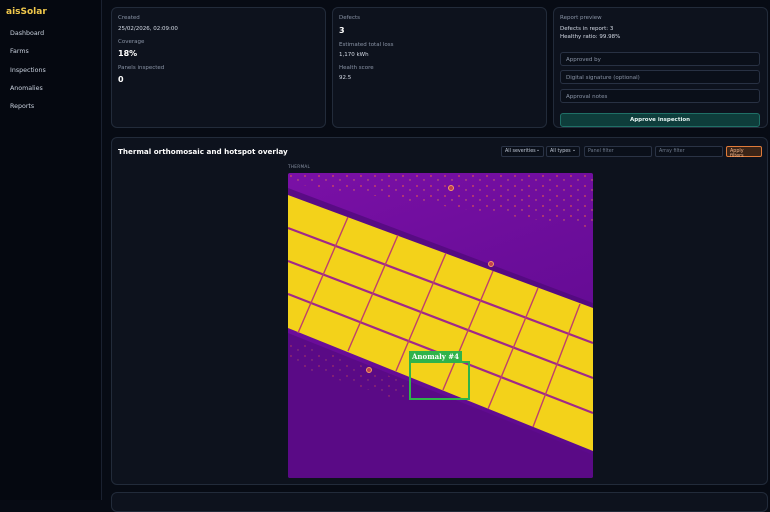 Image resolution: width=770 pixels, height=512 pixels. Describe the element at coordinates (299, 166) in the screenshot. I see `thermal-label: THERMAL` at that location.